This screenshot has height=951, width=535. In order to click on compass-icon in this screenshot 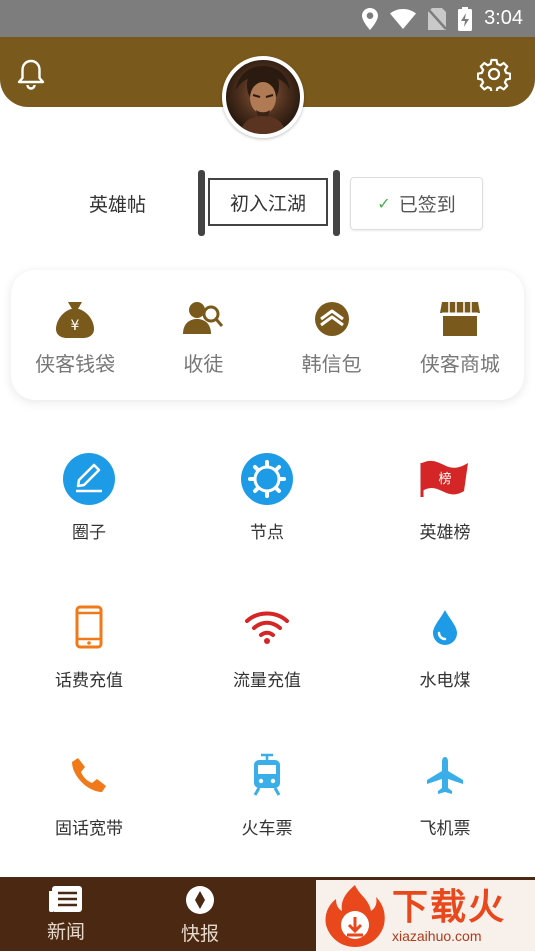, I will do `click(200, 900)`.